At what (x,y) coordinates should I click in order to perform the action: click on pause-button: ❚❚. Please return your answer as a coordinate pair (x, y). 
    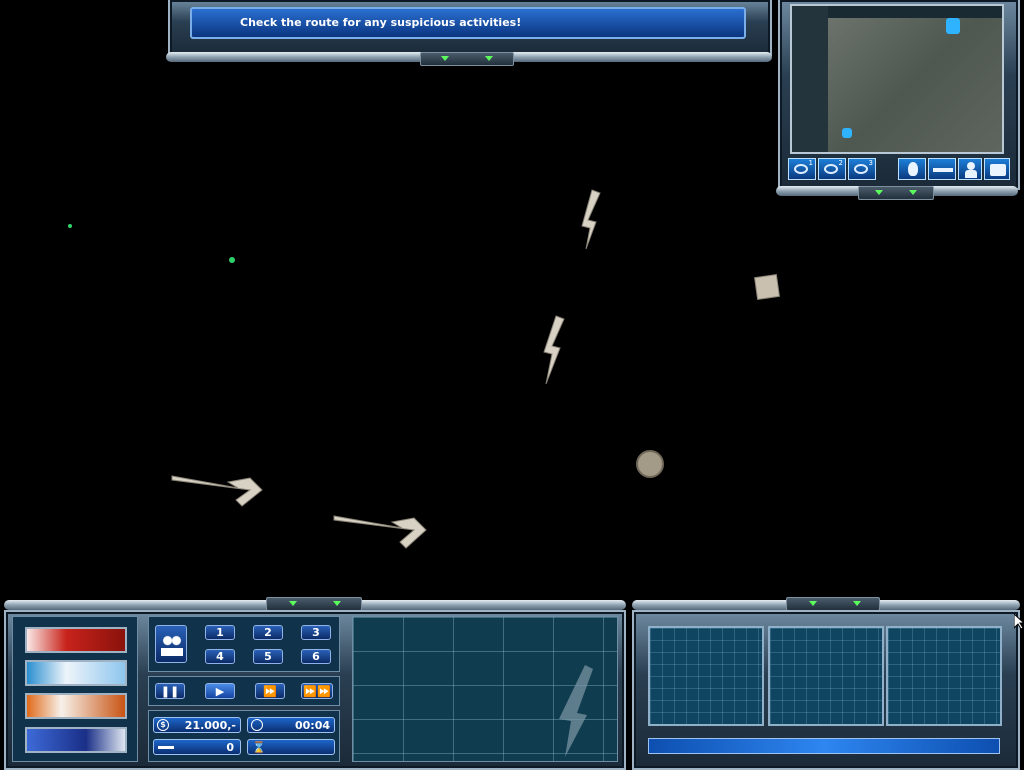
    Looking at the image, I should click on (170, 691).